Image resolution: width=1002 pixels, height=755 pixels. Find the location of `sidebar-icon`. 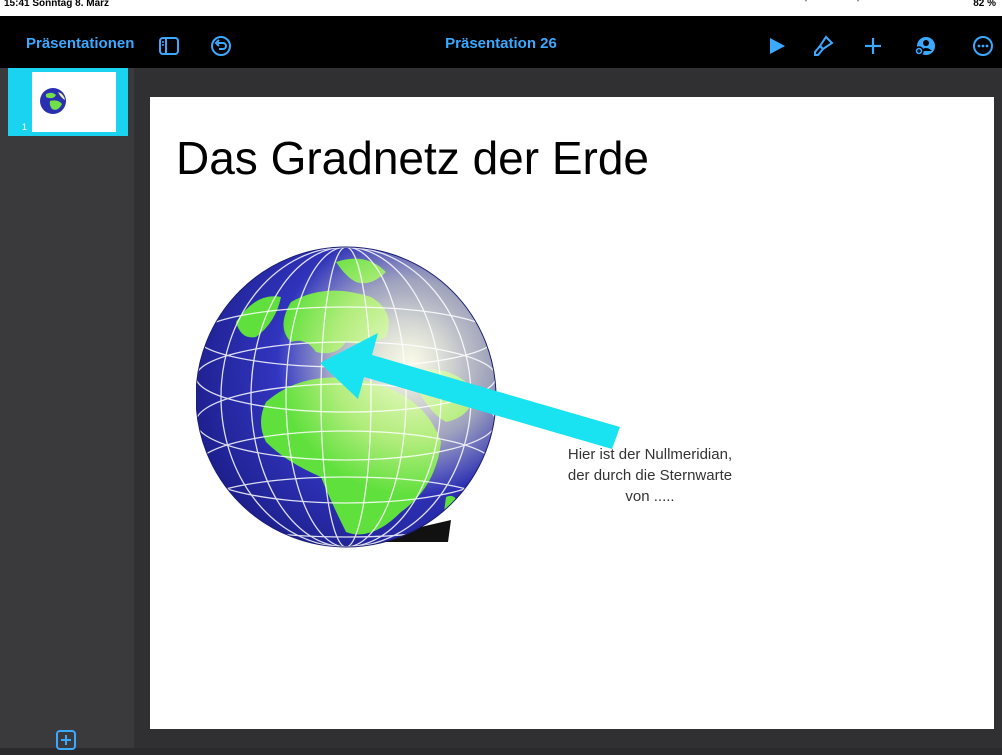

sidebar-icon is located at coordinates (169, 46).